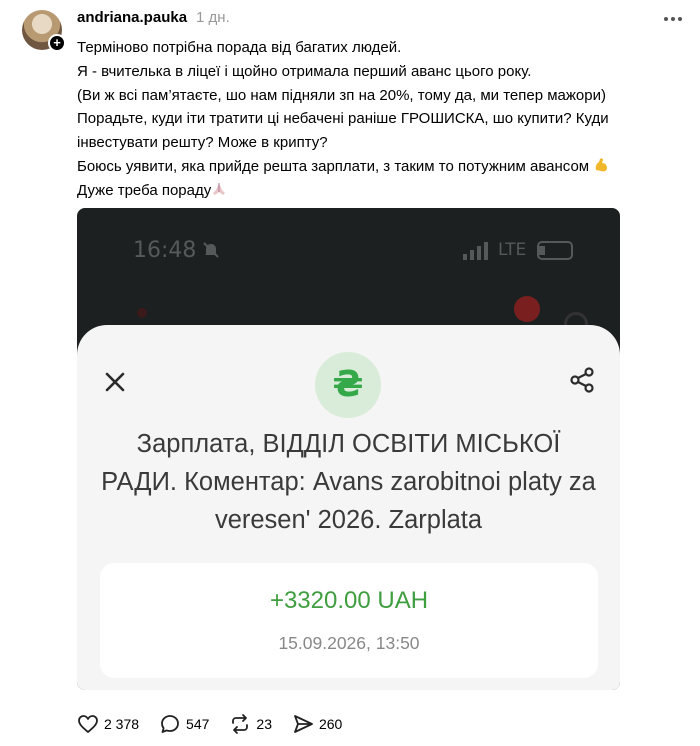  Describe the element at coordinates (330, 724) in the screenshot. I see `share-count: 260` at that location.